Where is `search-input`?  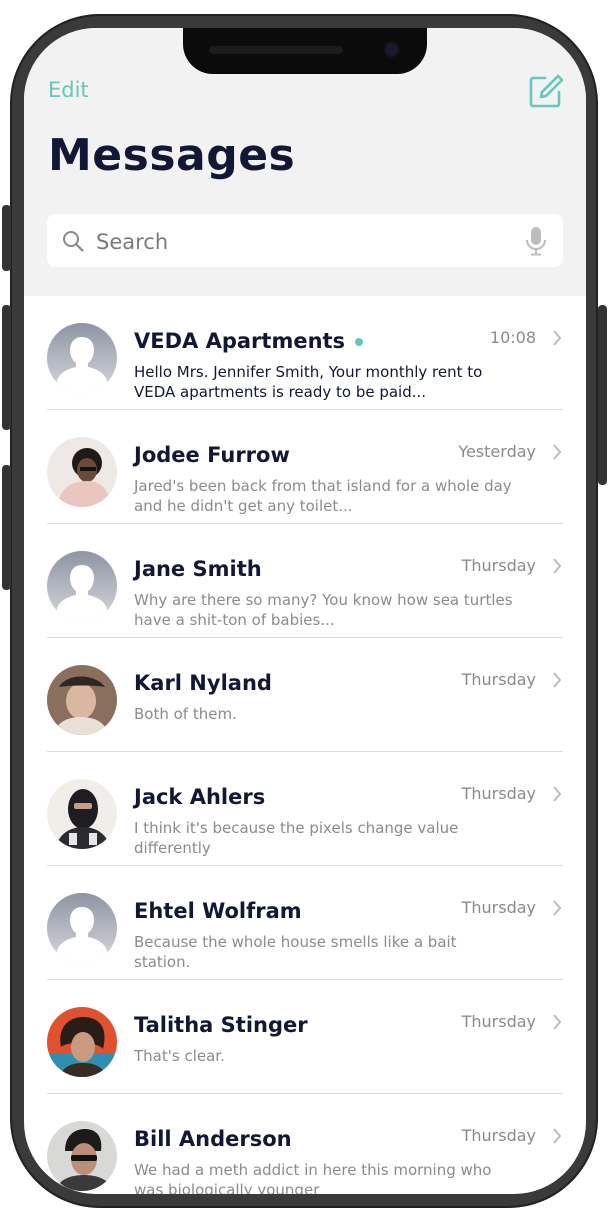
search-input is located at coordinates (306, 241).